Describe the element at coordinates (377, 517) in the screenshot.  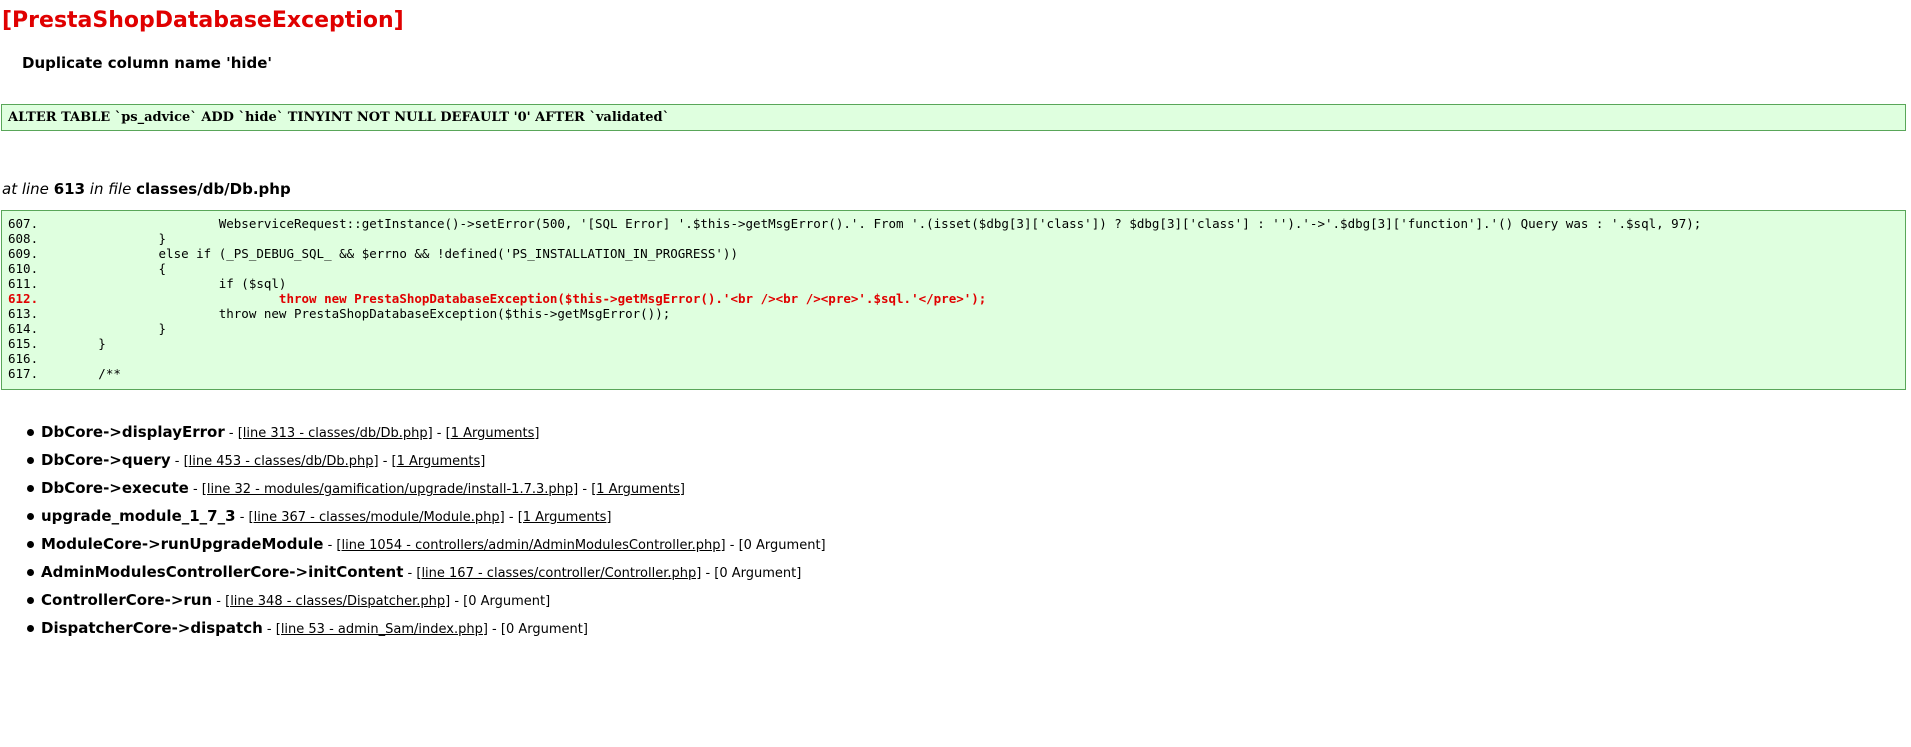
I see `trace-file-link: [line 367 - classes/module/Module.php]` at that location.